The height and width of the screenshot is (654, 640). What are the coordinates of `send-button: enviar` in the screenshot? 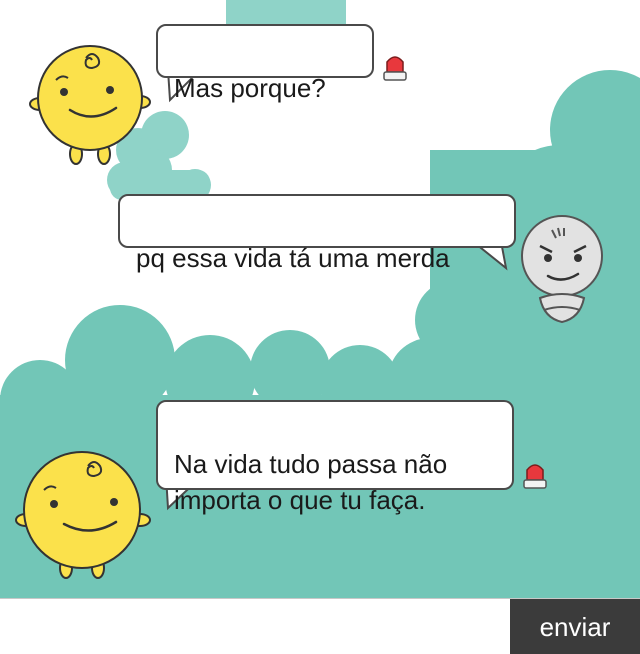 It's located at (575, 626).